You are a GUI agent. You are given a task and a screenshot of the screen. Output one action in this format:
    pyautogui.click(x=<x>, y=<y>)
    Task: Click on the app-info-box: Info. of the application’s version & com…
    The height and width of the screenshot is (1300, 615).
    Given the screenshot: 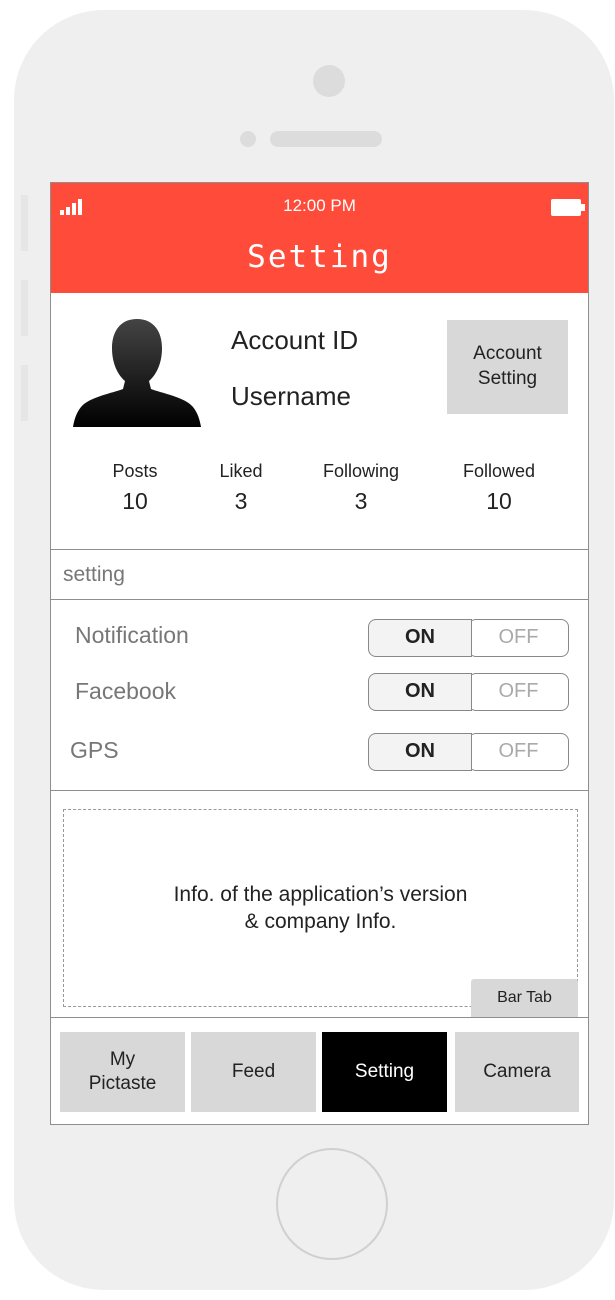 What is the action you would take?
    pyautogui.click(x=320, y=908)
    